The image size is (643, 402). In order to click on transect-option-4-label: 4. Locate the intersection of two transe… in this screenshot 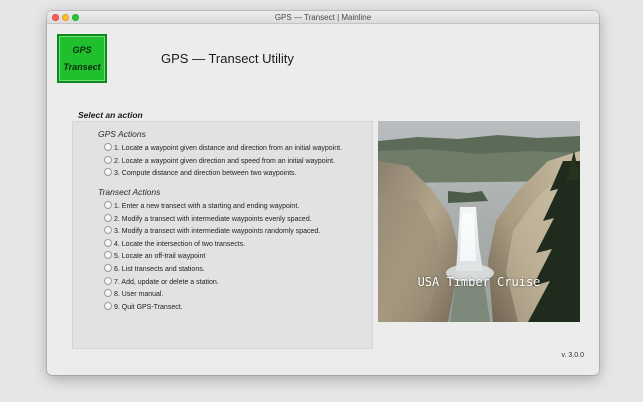, I will do `click(180, 244)`.